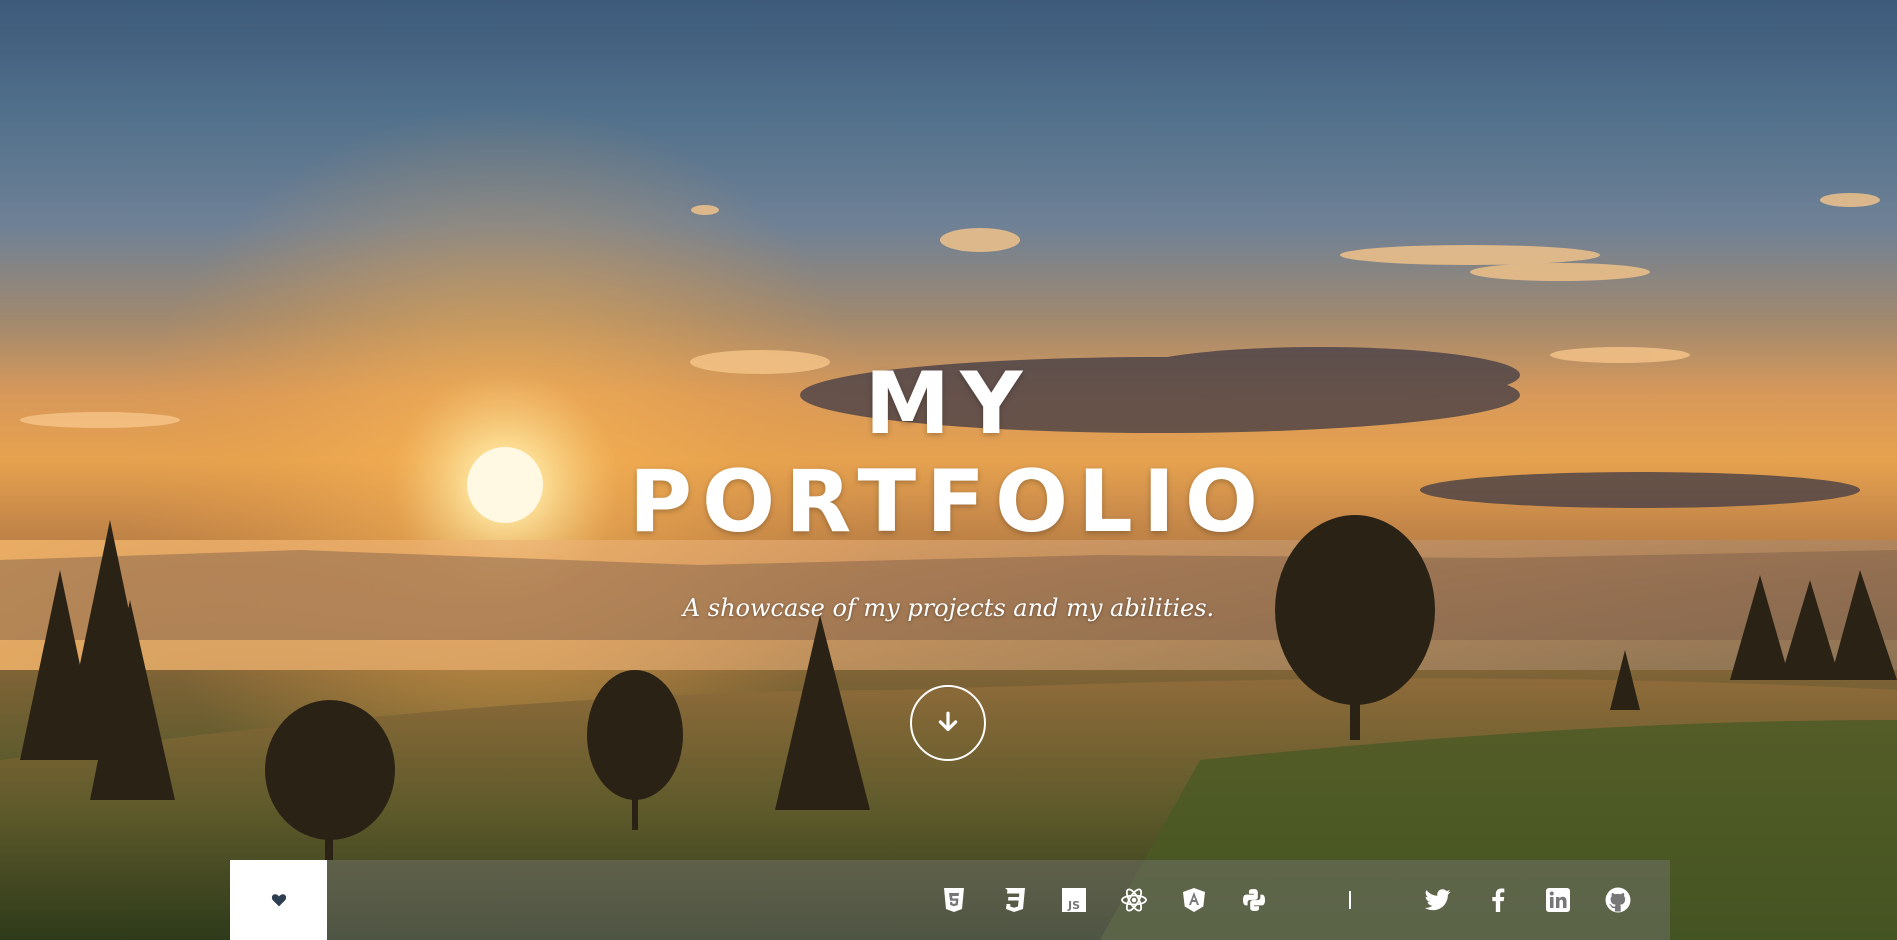 The image size is (1897, 940). Describe the element at coordinates (954, 900) in the screenshot. I see `html5-icon` at that location.